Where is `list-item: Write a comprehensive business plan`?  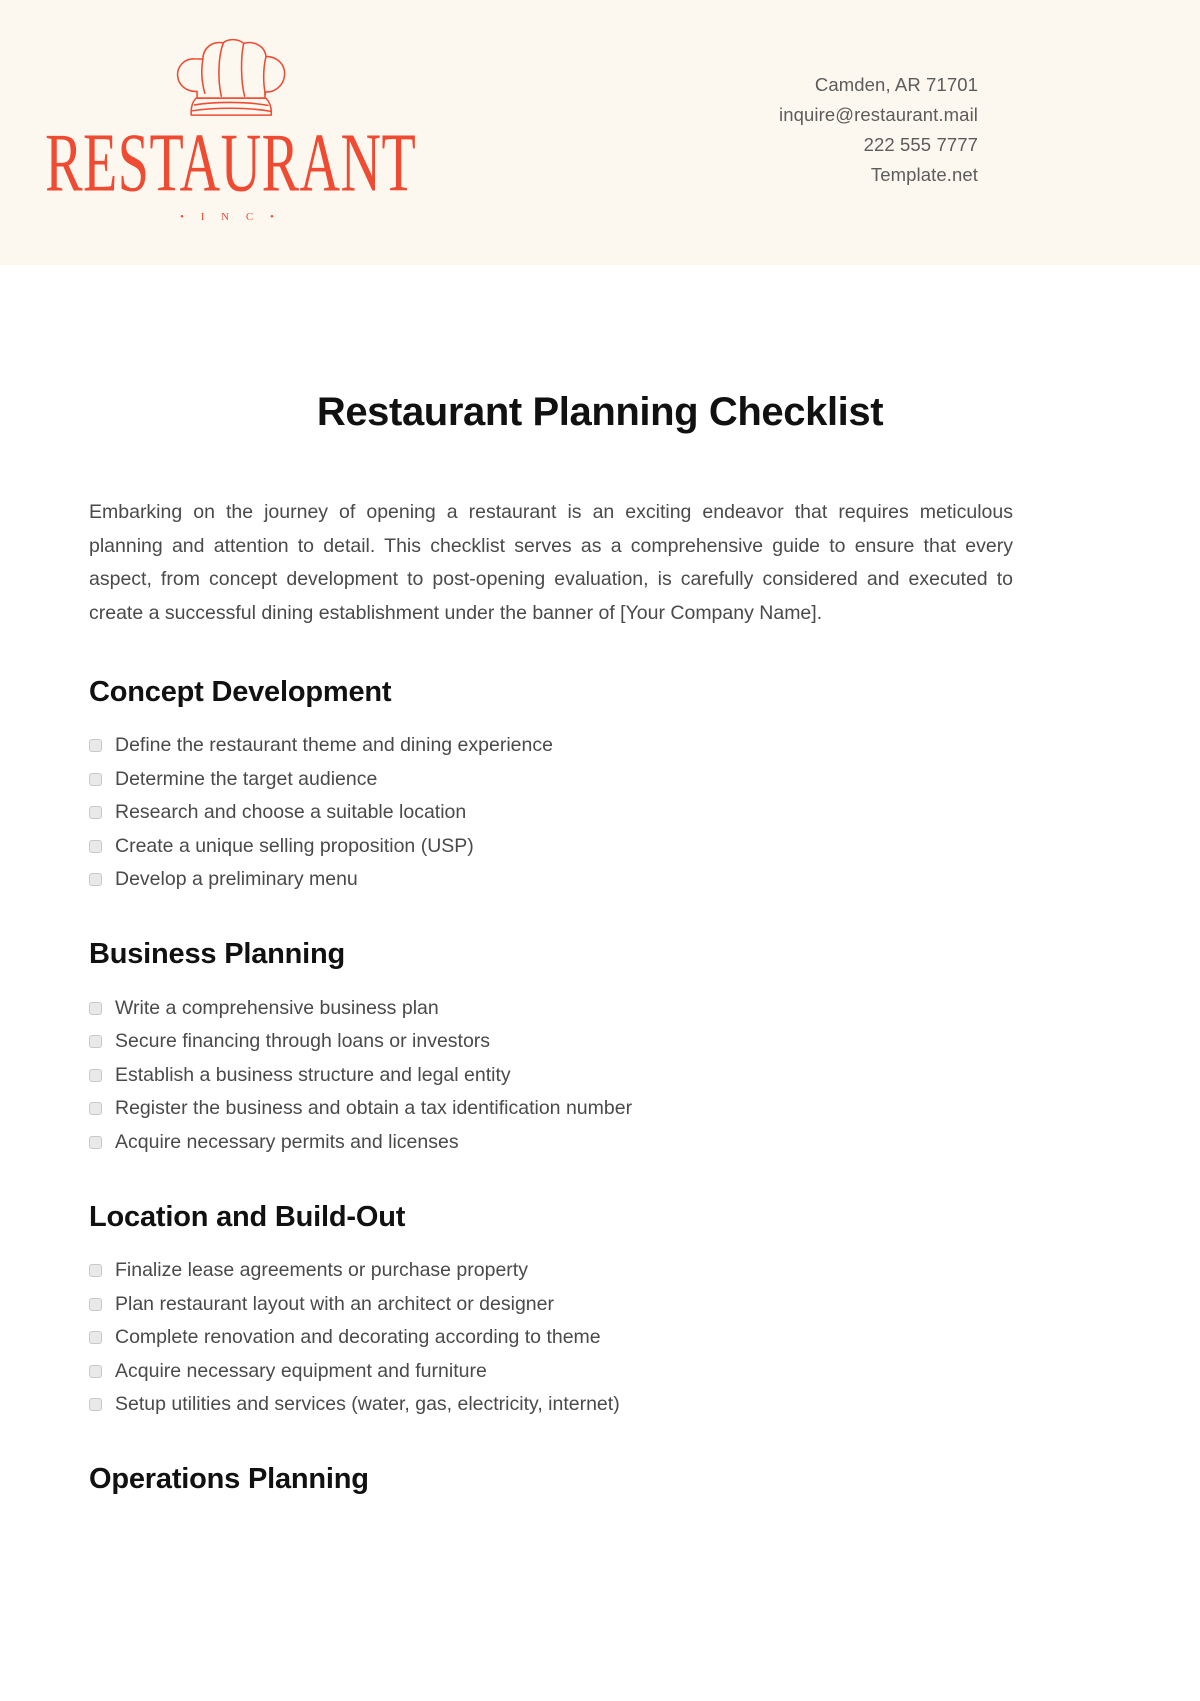
list-item: Write a comprehensive business plan is located at coordinates (600, 1008).